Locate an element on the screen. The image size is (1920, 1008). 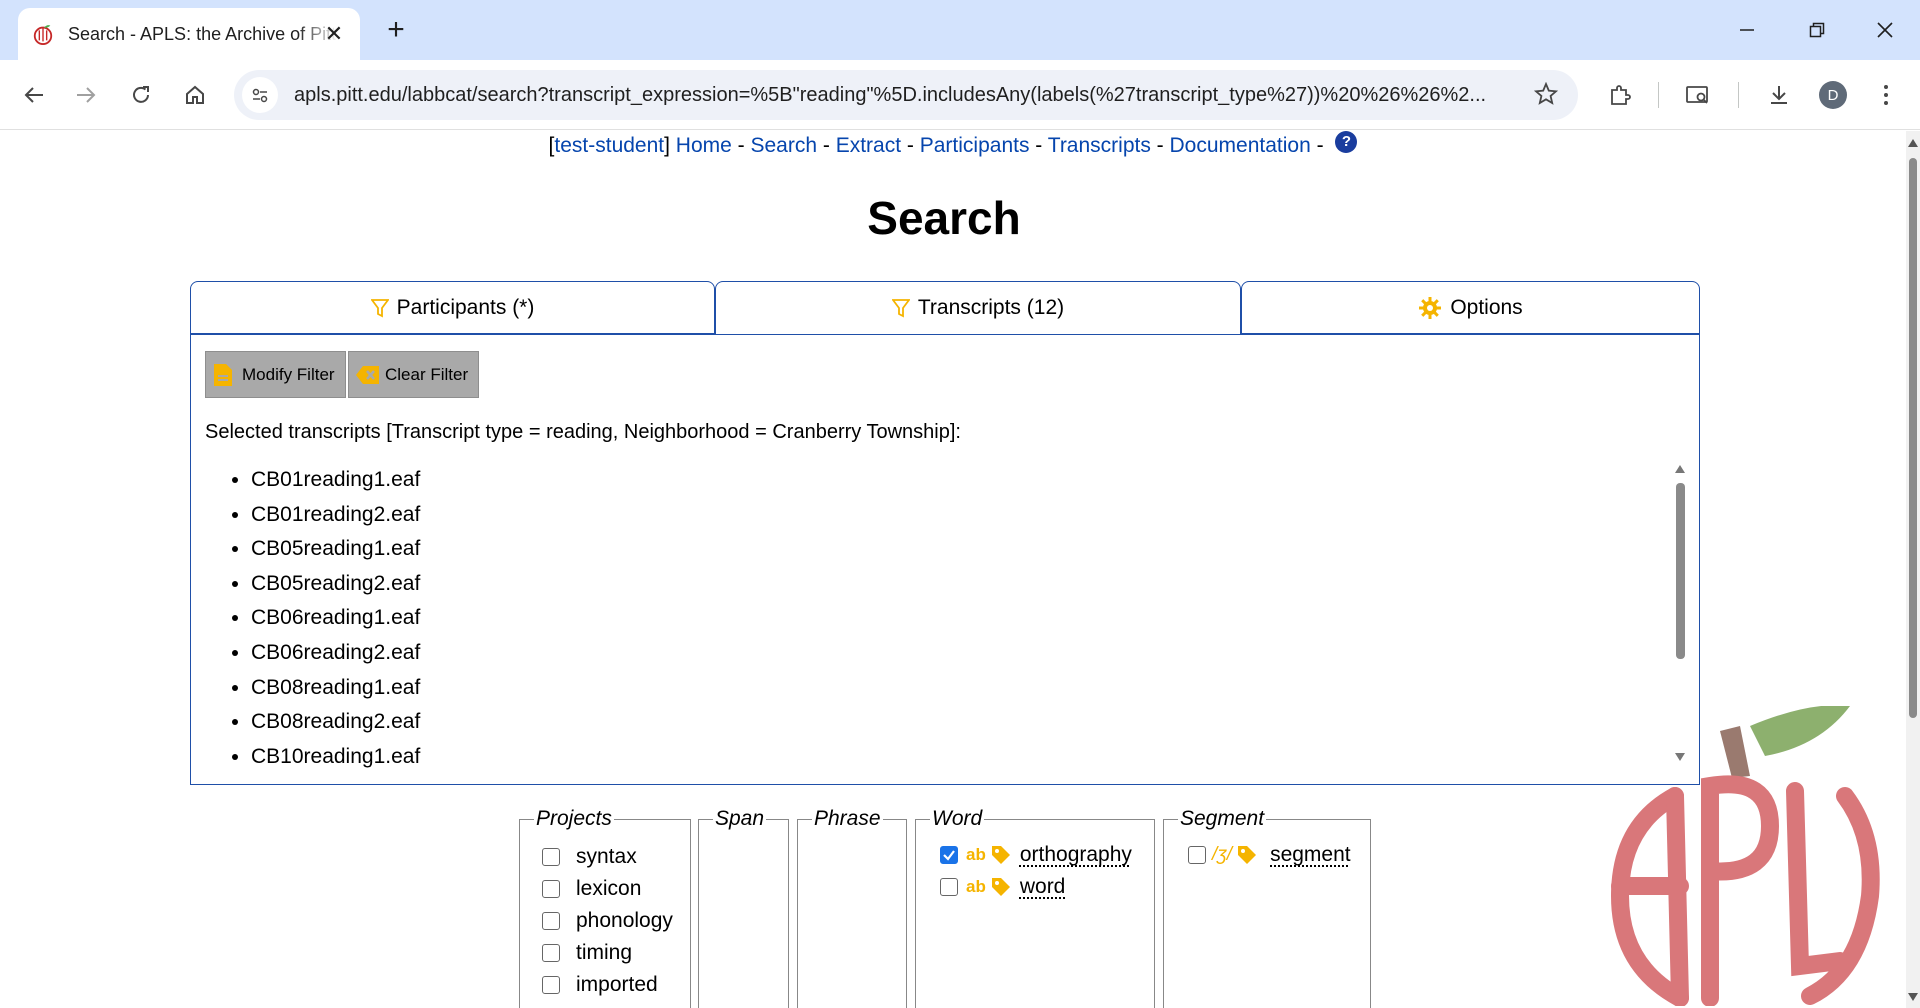
page-scroll-down-icon is located at coordinates (1913, 997).